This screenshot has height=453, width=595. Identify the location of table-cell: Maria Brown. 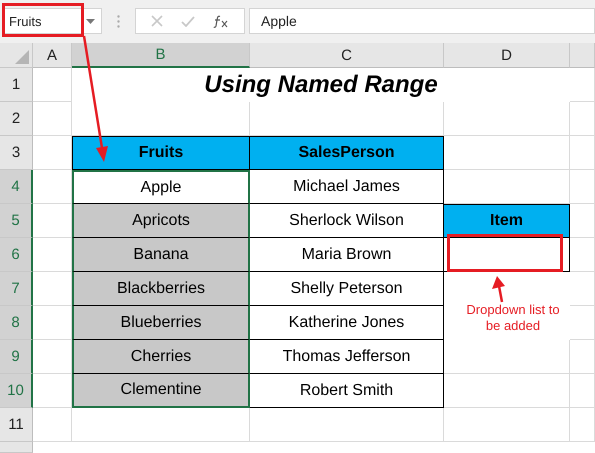
(347, 255).